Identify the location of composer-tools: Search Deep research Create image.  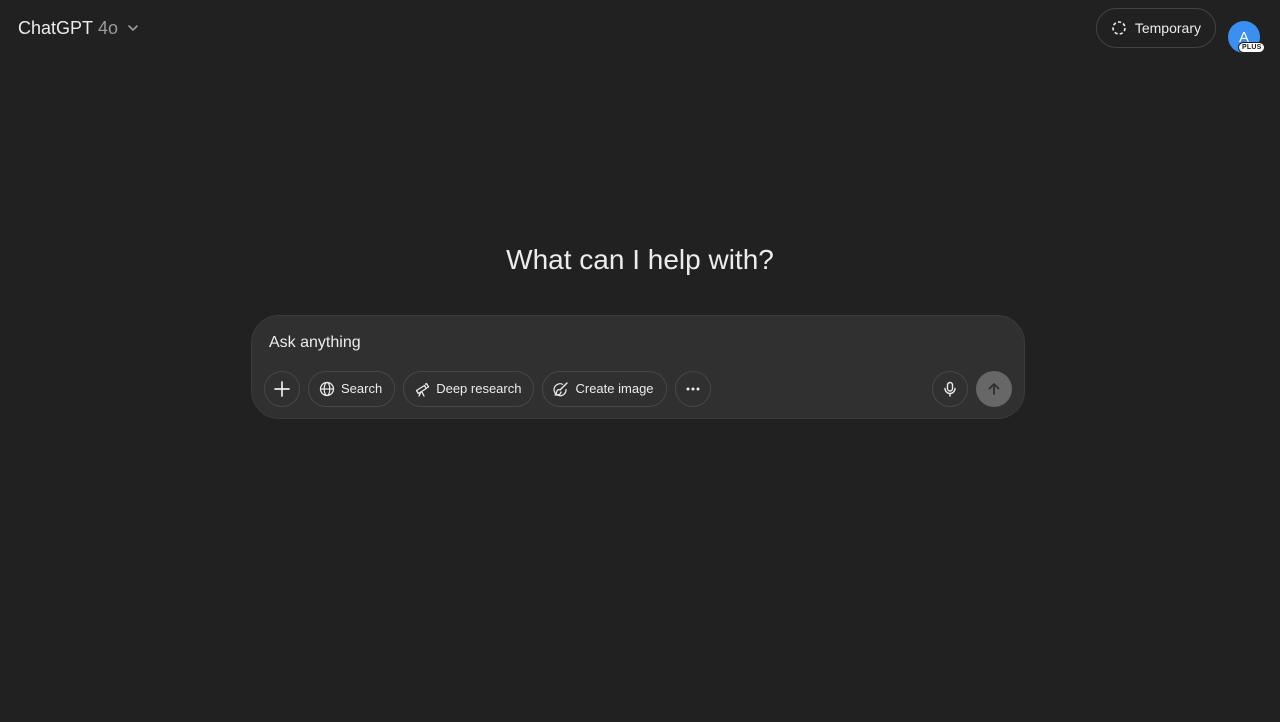
(487, 388).